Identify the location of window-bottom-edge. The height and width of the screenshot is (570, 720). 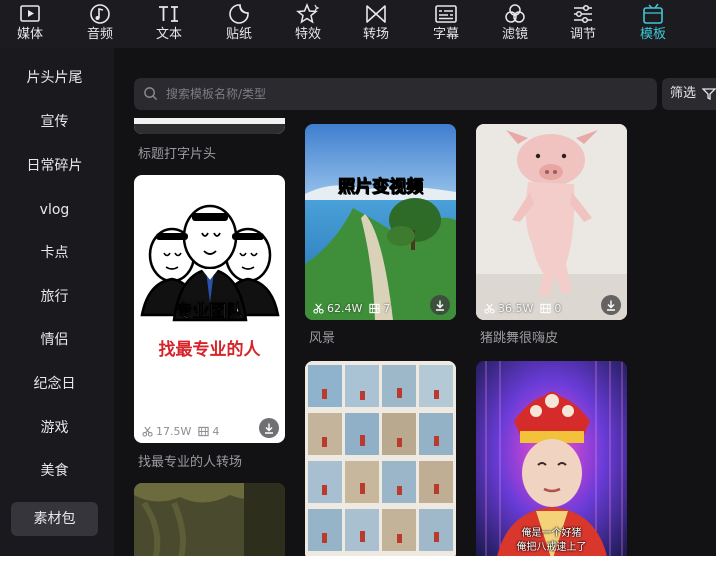
(360, 563).